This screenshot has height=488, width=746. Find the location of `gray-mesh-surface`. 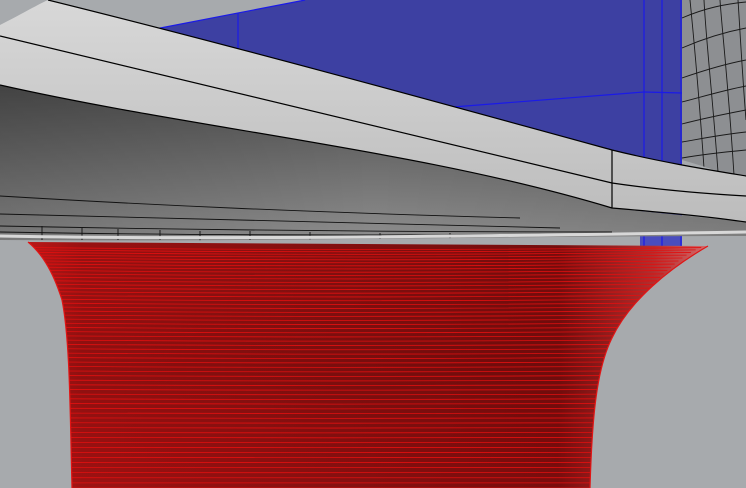

gray-mesh-surface is located at coordinates (714, 90).